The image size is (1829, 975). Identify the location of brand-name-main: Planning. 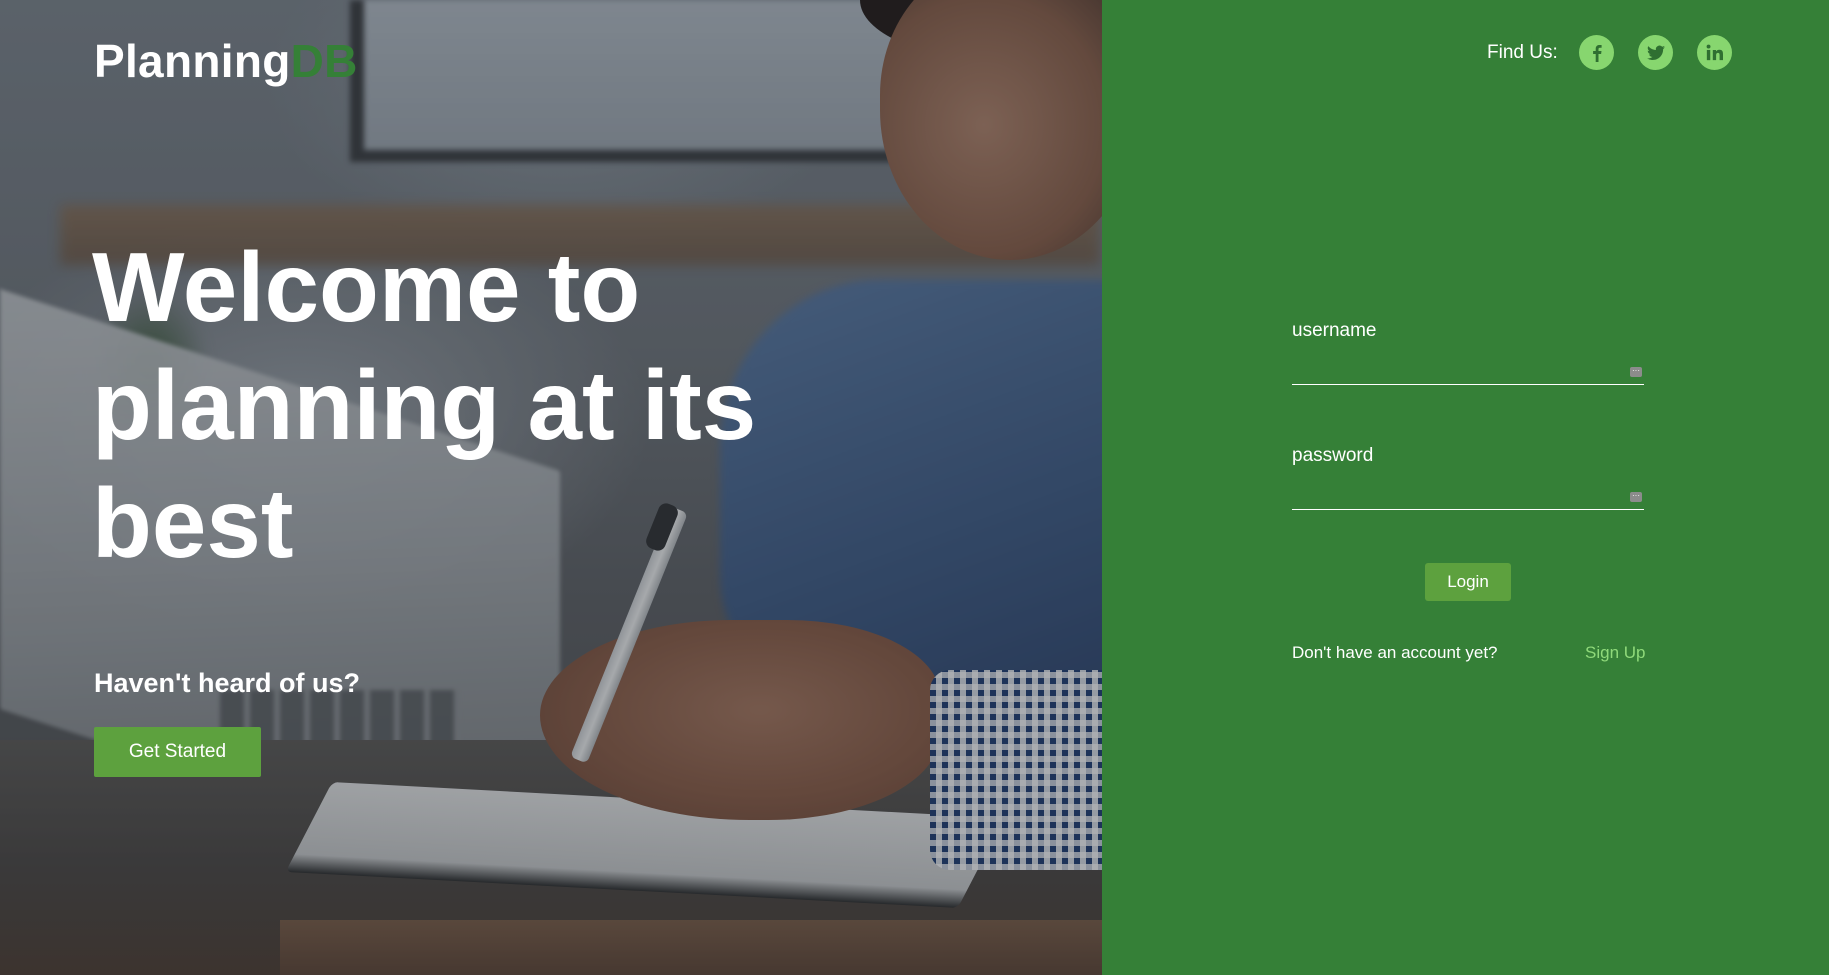
(192, 61).